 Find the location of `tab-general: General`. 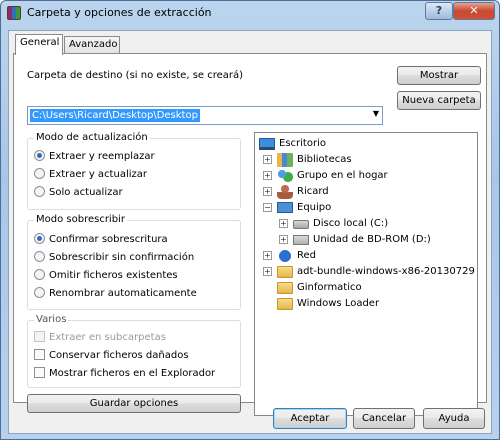

tab-general: General is located at coordinates (39, 44).